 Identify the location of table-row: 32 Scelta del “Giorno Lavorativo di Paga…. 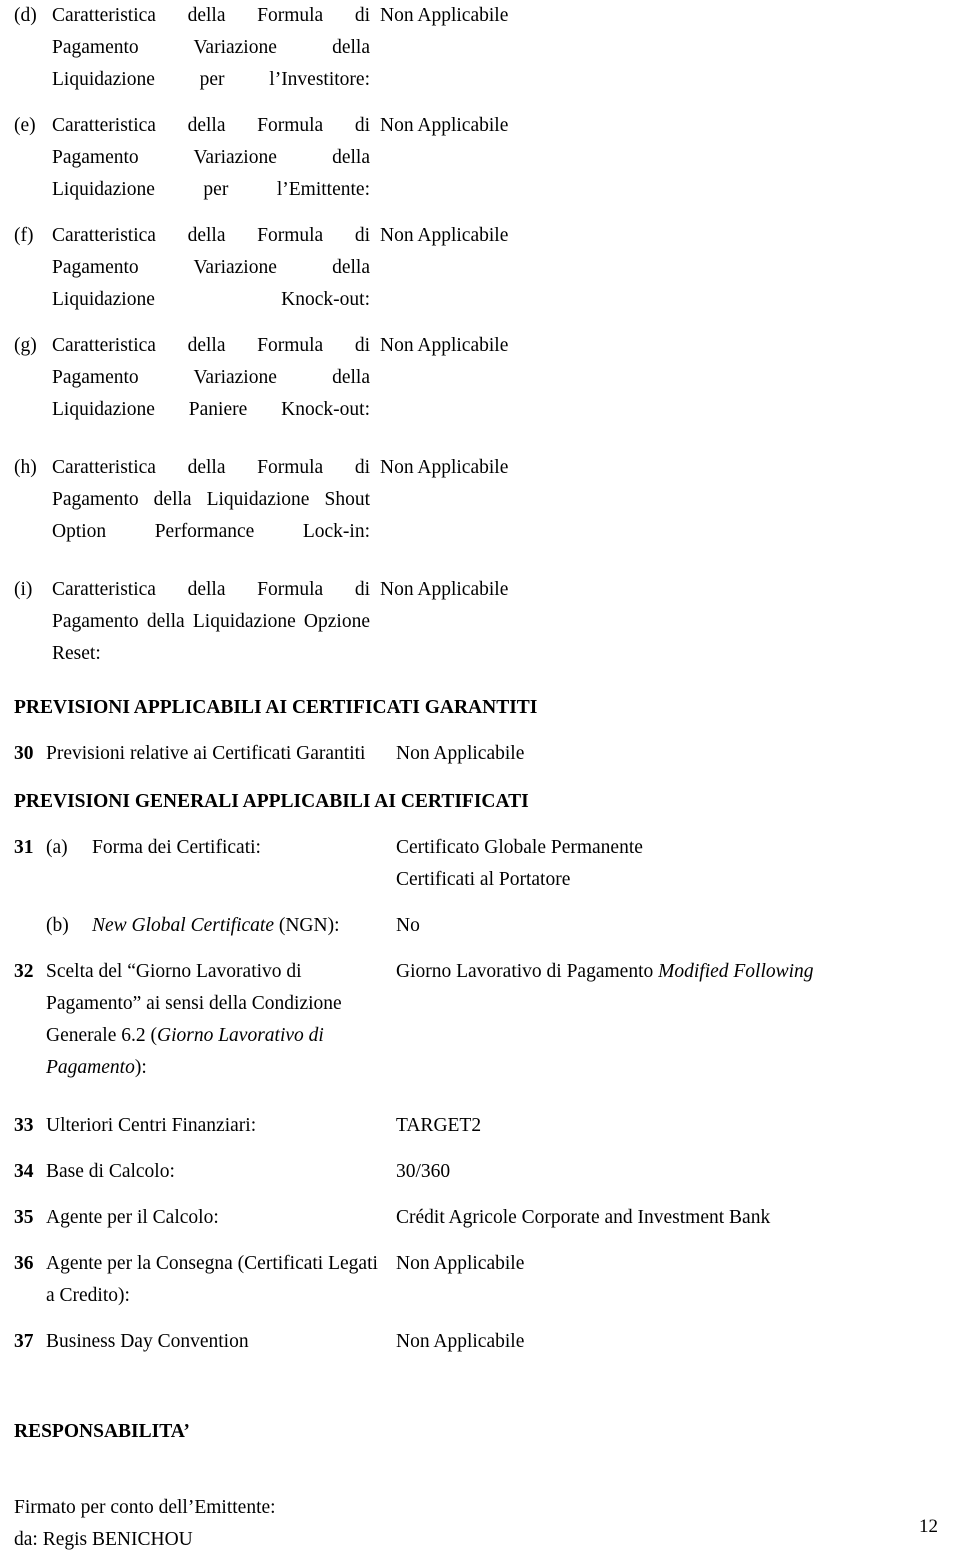
(480, 1020).